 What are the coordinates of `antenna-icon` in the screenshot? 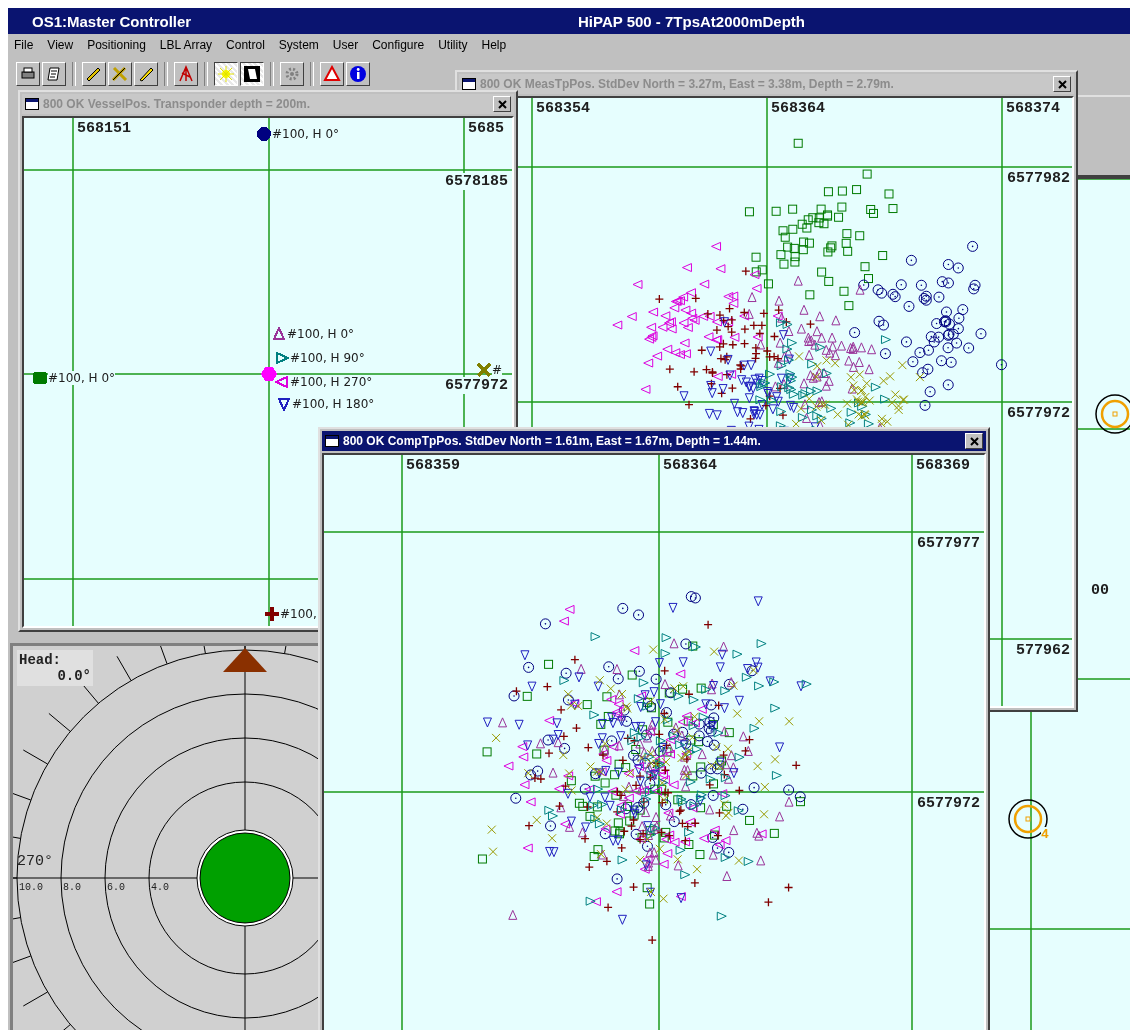 It's located at (186, 73).